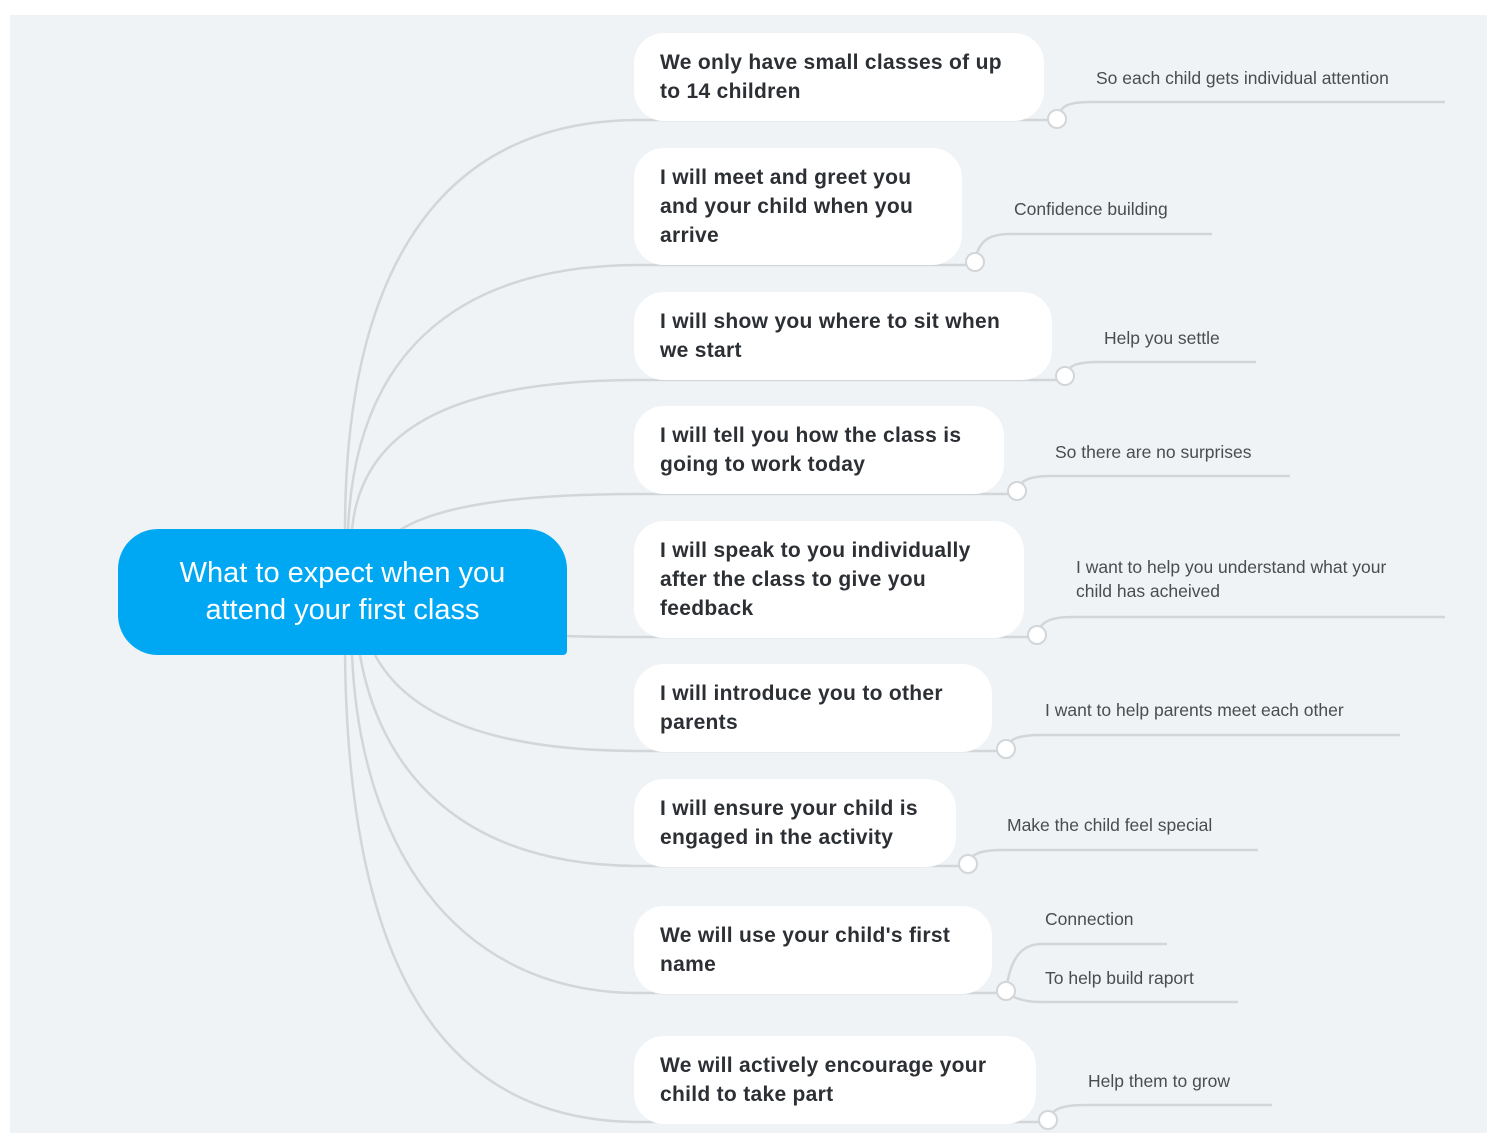 This screenshot has height=1133, width=1487. Describe the element at coordinates (1091, 209) in the screenshot. I see `subtopic-2: Confidence building` at that location.